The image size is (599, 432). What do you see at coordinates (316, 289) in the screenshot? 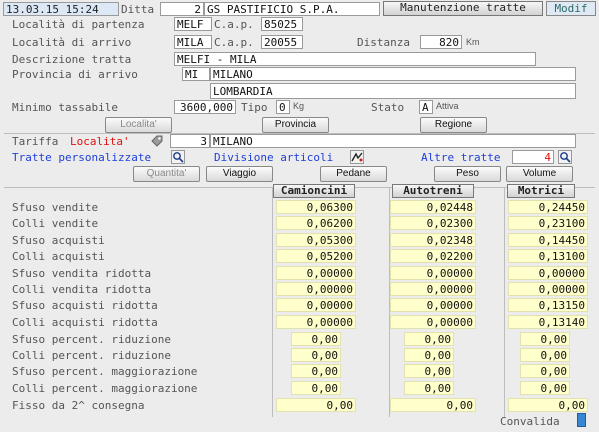
I see `rate-row-5-value-0: 0,00000` at bounding box center [316, 289].